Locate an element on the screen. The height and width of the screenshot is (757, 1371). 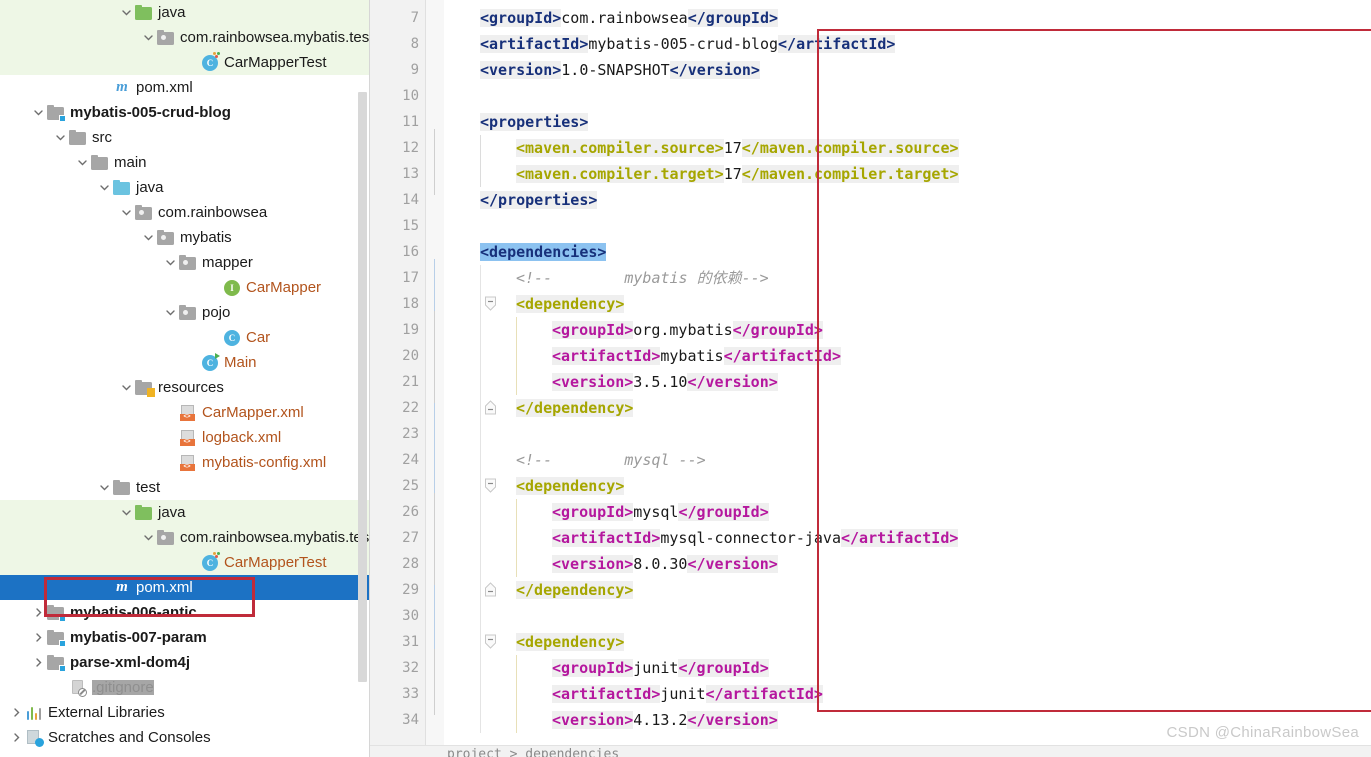
gitignore-file-icon is located at coordinates (78, 688).